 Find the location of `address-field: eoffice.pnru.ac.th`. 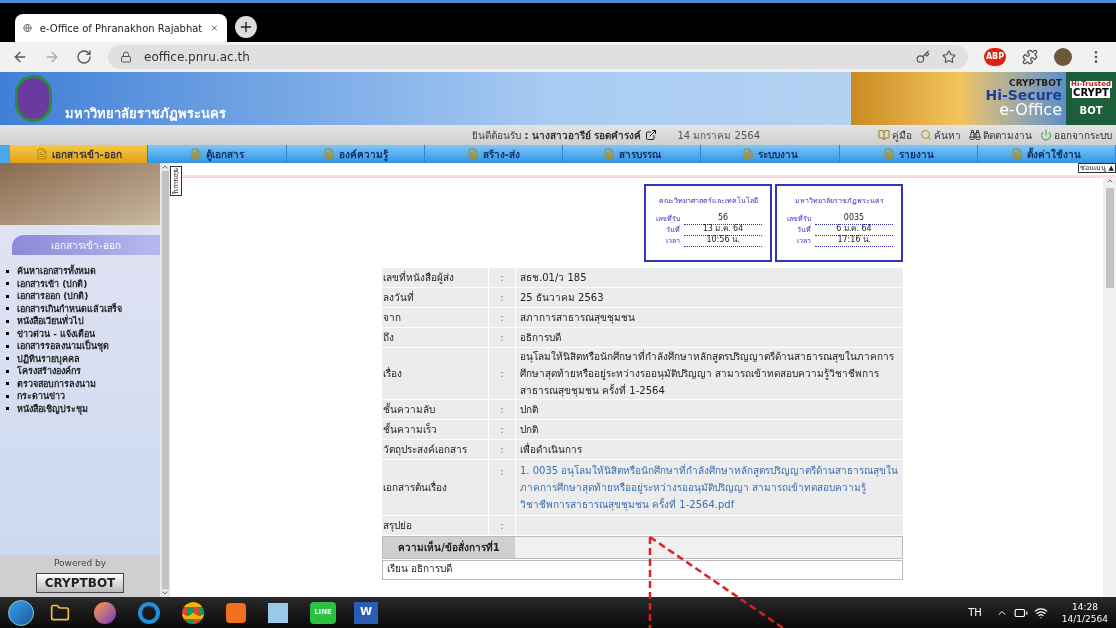

address-field: eoffice.pnru.ac.th is located at coordinates (538, 57).